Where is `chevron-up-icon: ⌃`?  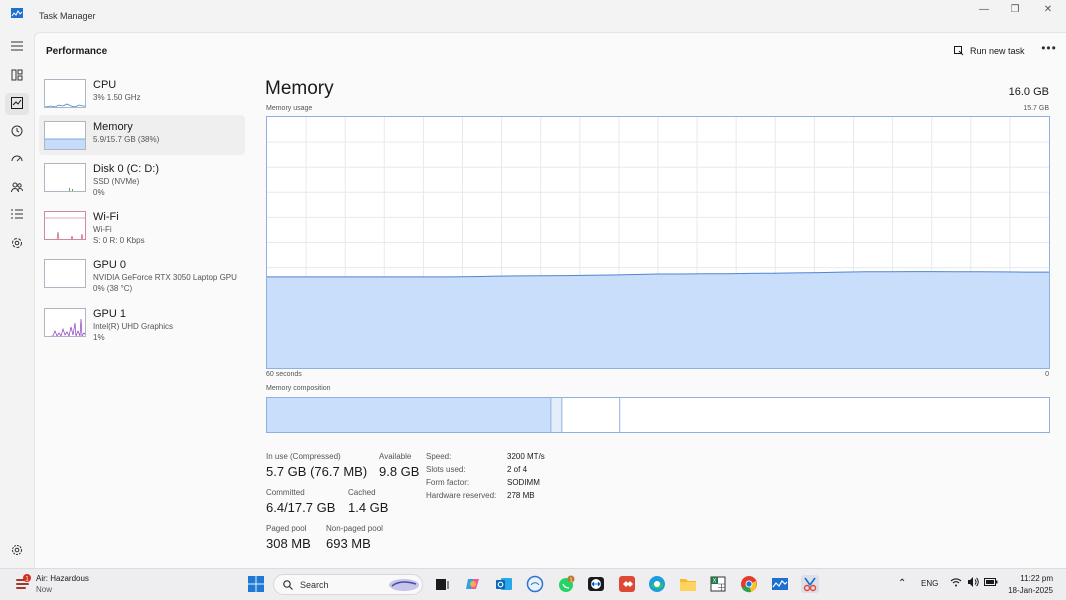 chevron-up-icon: ⌃ is located at coordinates (902, 583).